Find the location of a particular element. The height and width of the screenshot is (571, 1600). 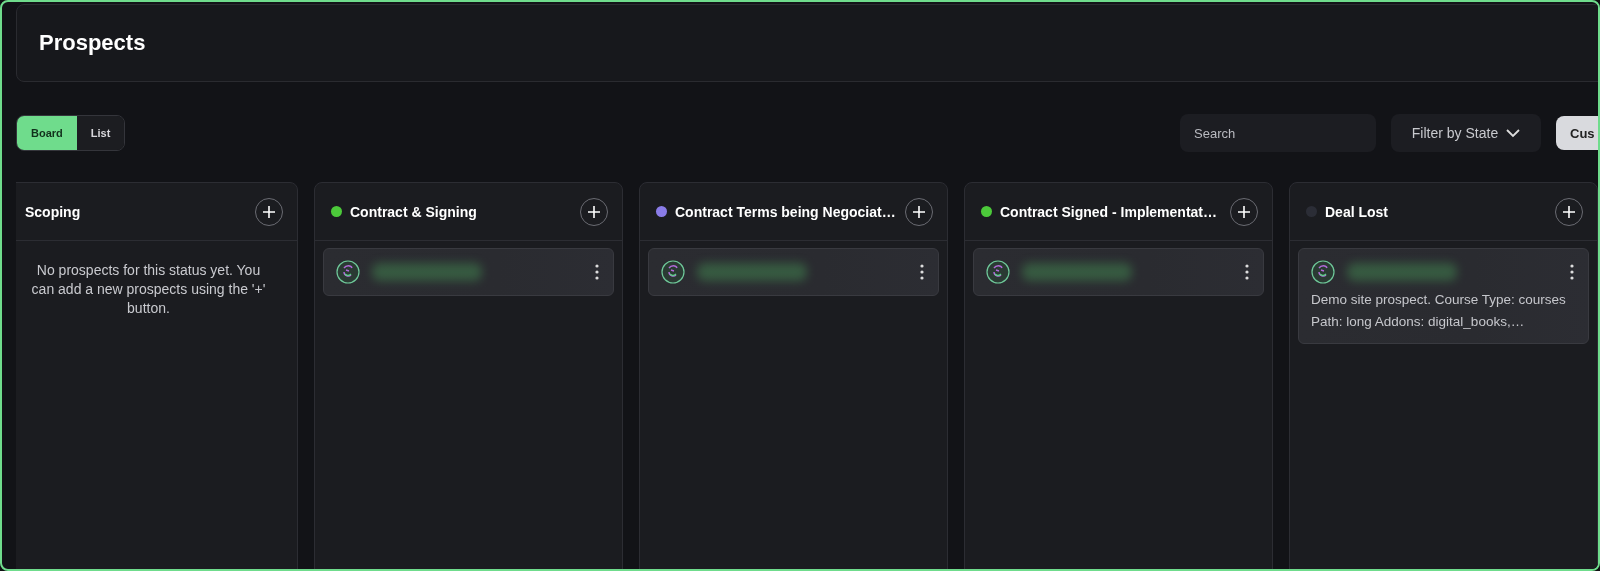

column-title: Deal Lost is located at coordinates (1357, 211).